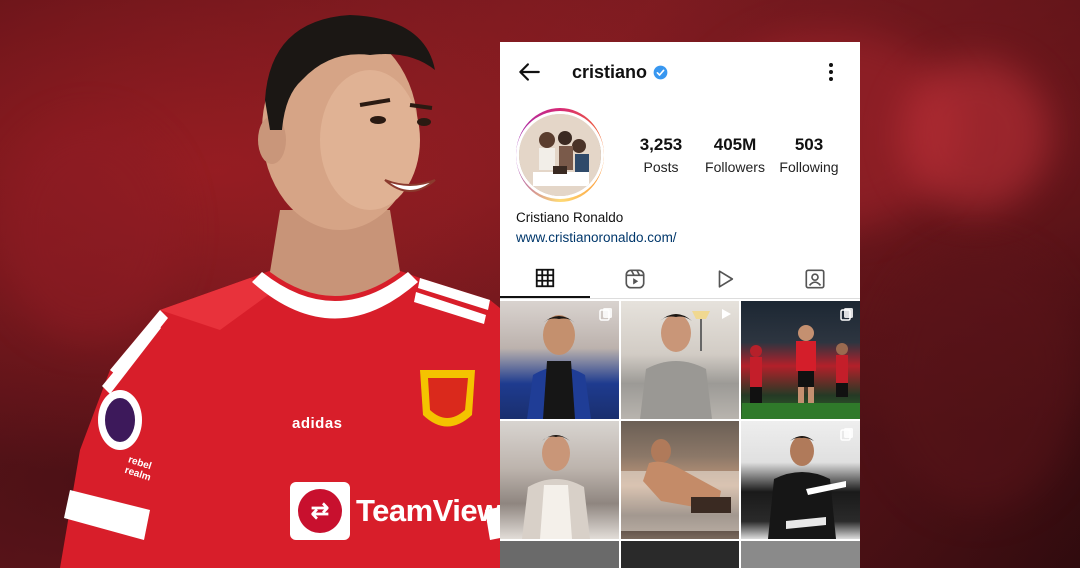  I want to click on profile-website-link: www.cristianoronaldo.com/, so click(680, 237).